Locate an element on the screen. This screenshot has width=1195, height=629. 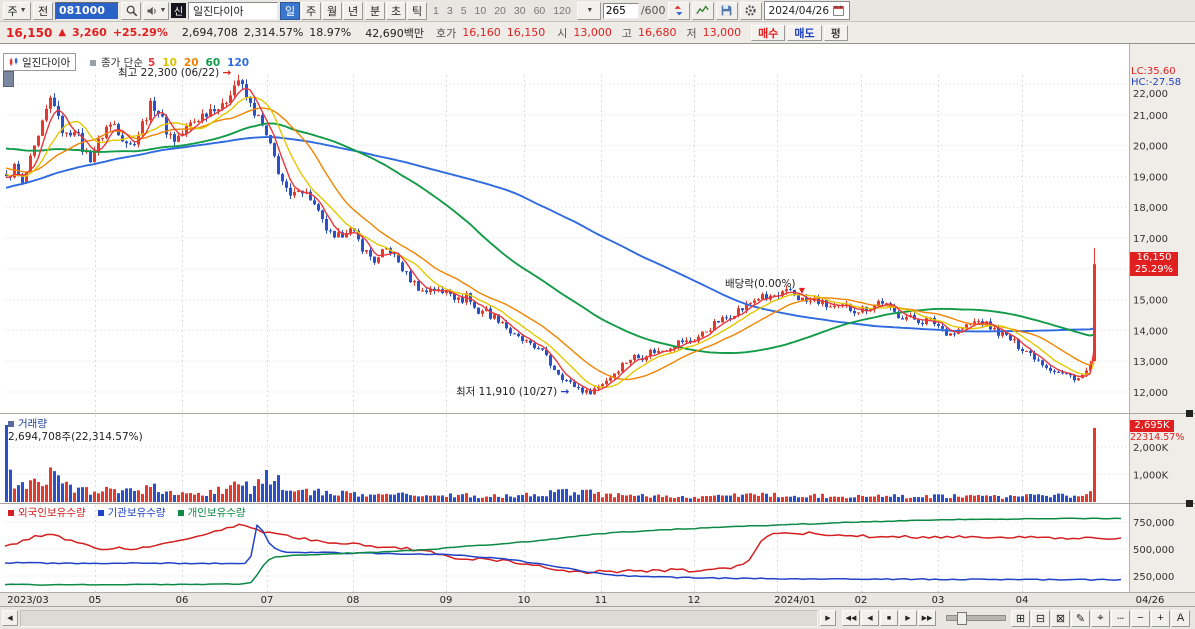
interval-10: 10 is located at coordinates (481, 11).